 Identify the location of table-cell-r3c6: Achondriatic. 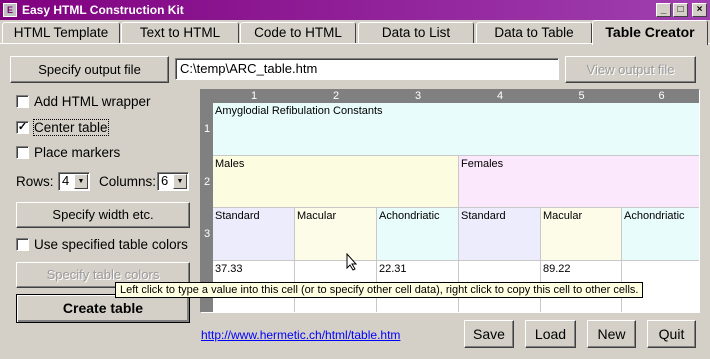
(660, 234).